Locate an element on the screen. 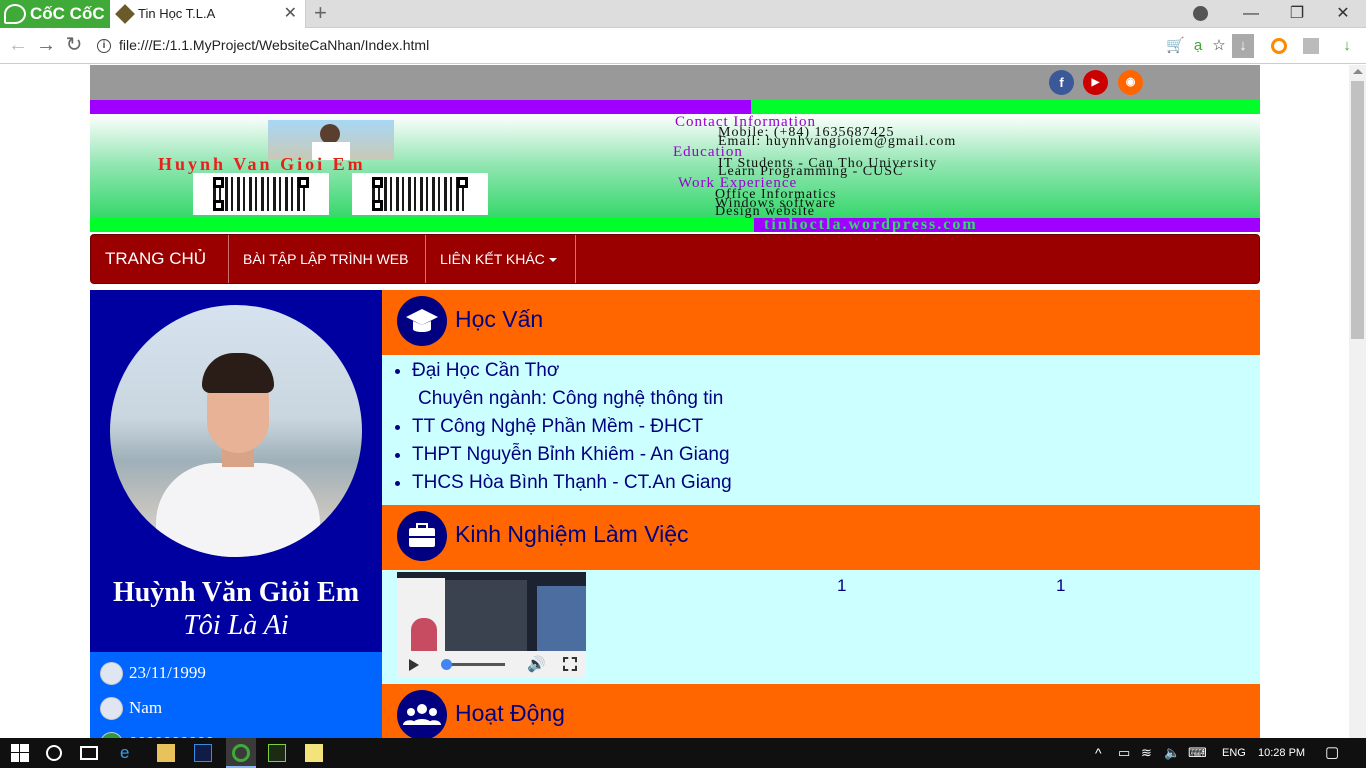 The width and height of the screenshot is (1366, 768). minimize-button: — is located at coordinates (1251, 14).